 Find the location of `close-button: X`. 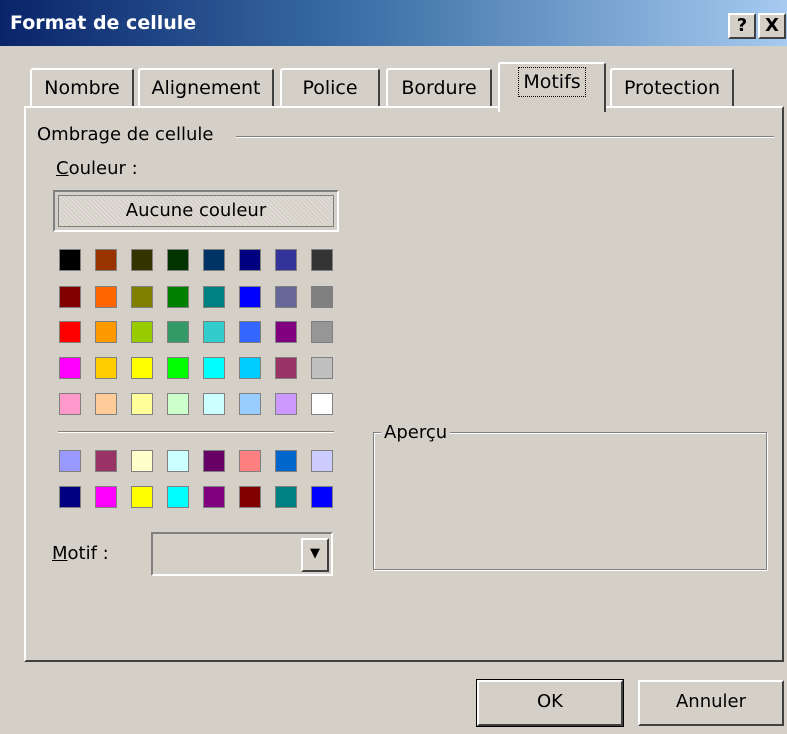

close-button: X is located at coordinates (772, 26).